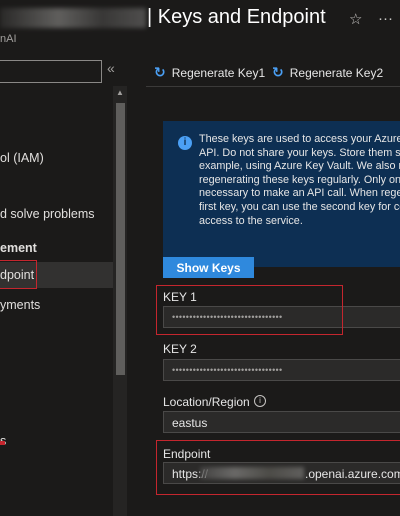 This screenshot has width=400, height=516. Describe the element at coordinates (111, 68) in the screenshot. I see `double-chevron-left-icon: «` at that location.